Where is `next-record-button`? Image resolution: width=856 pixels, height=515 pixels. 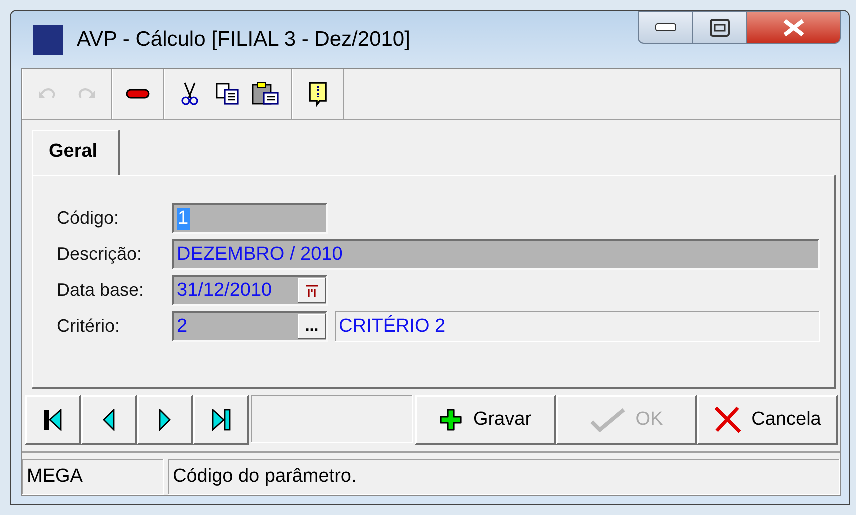 next-record-button is located at coordinates (165, 420).